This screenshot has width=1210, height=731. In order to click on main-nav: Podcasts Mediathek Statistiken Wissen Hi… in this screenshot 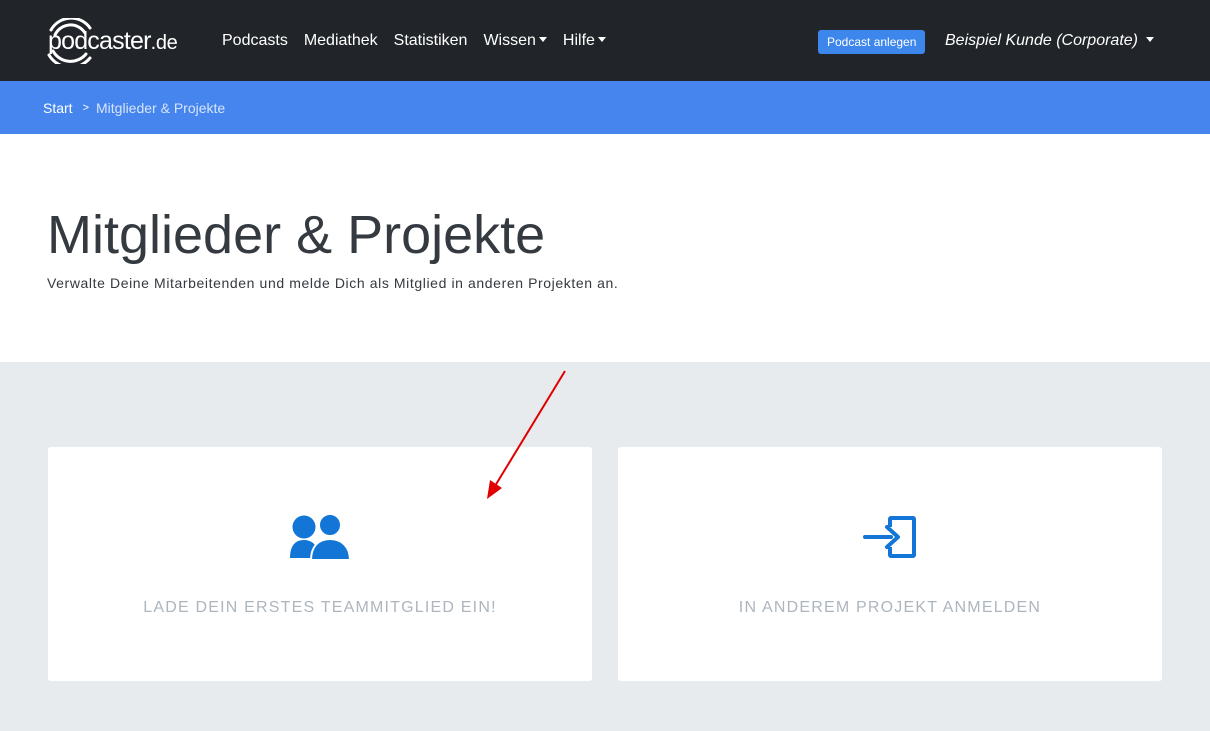, I will do `click(422, 41)`.